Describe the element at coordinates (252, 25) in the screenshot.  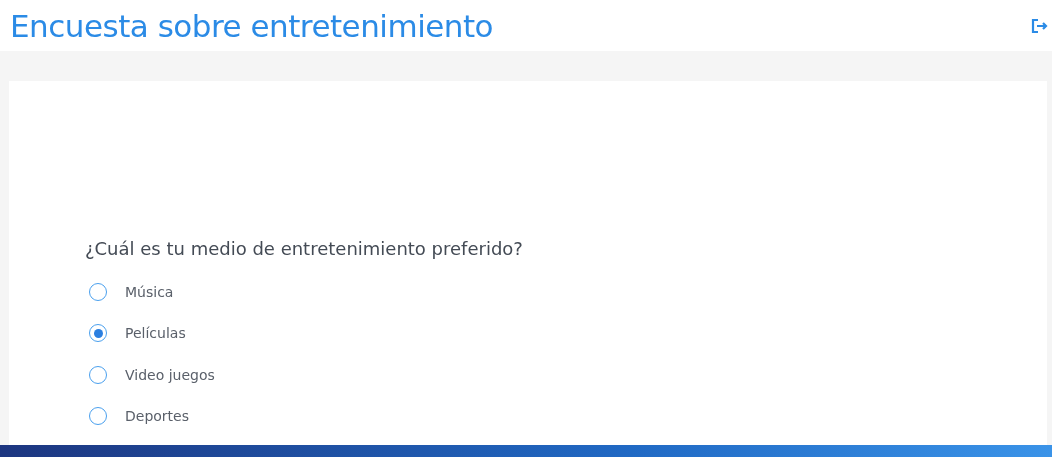
I see `page-title: Encuesta sobre entretenimiento` at that location.